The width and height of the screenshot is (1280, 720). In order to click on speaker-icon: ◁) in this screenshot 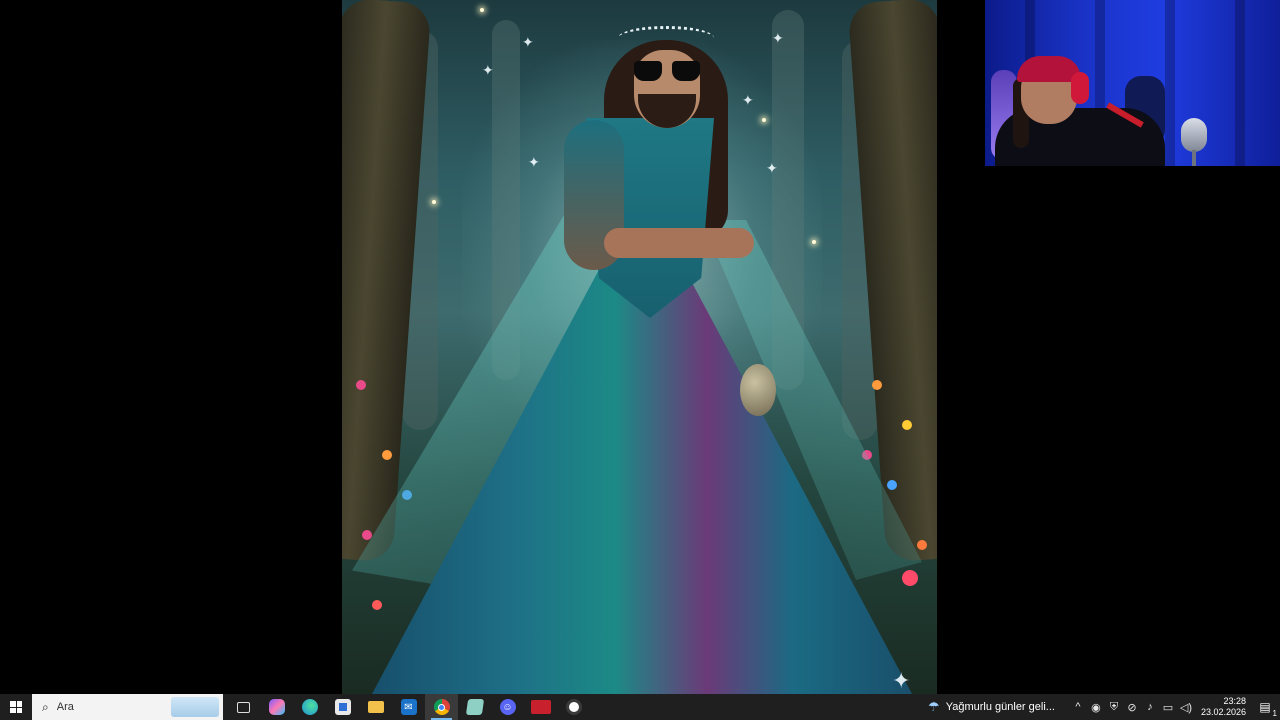, I will do `click(1186, 707)`.